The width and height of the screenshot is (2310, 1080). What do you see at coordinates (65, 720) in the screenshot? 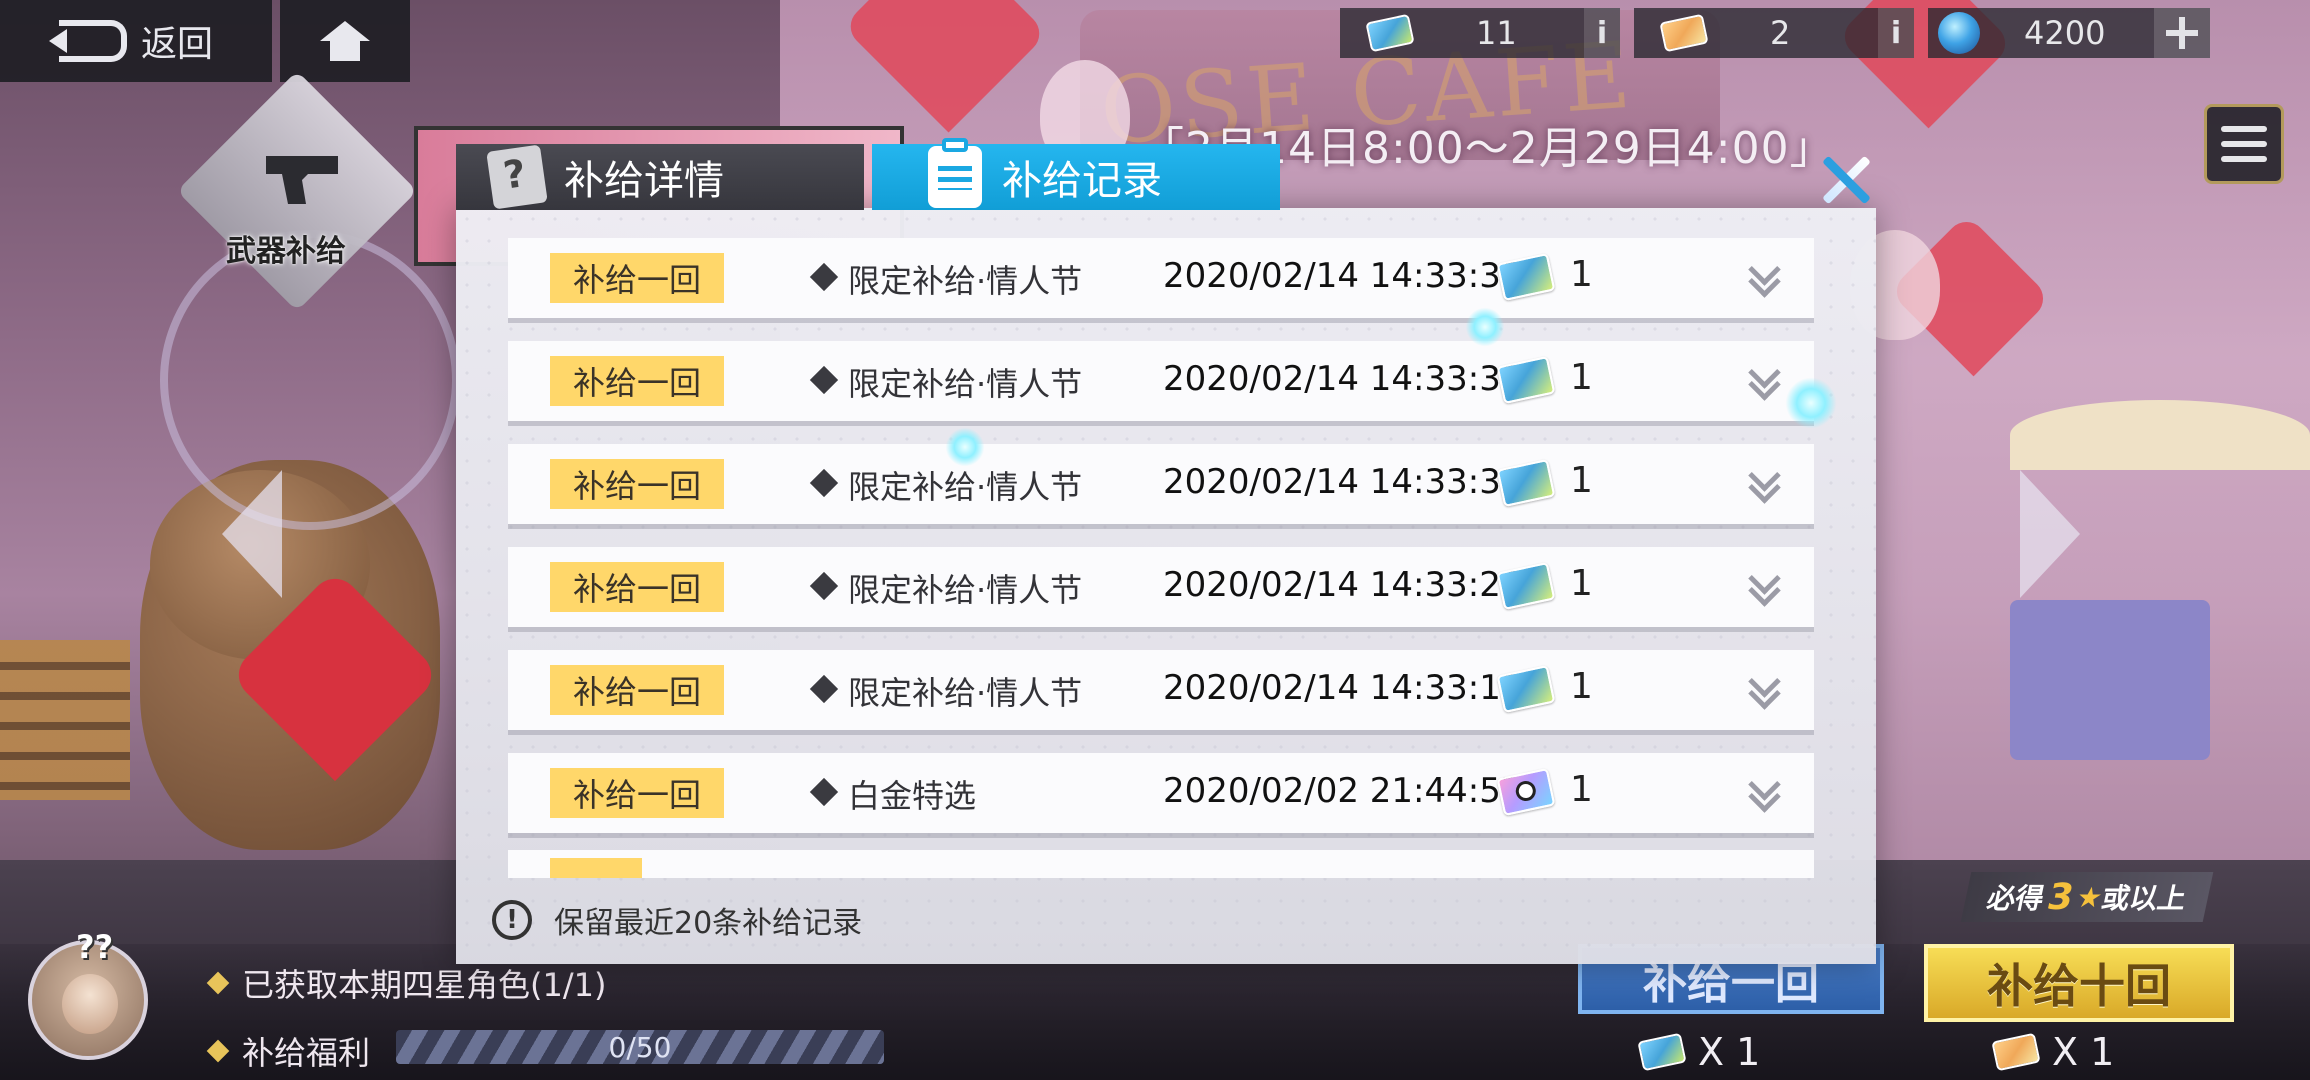
I see `bench` at bounding box center [65, 720].